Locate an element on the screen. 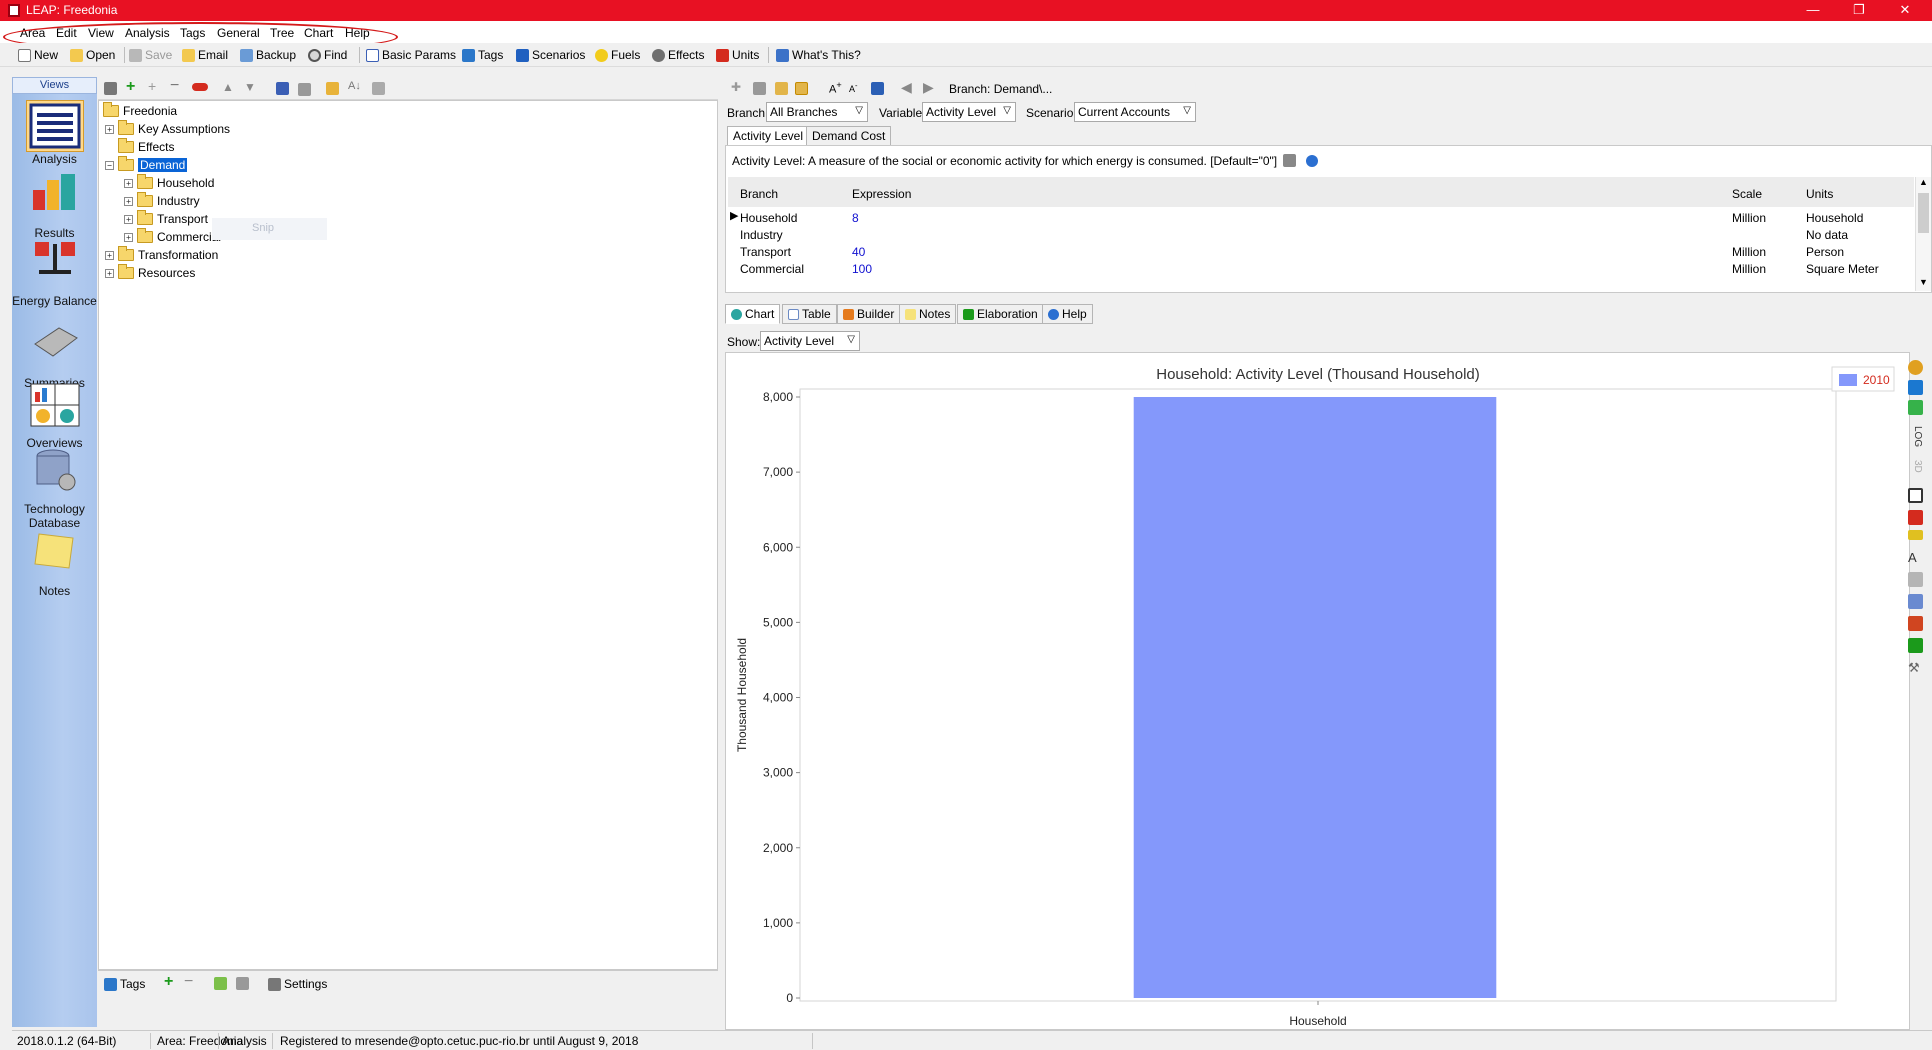 The width and height of the screenshot is (1932, 1050). tab-activity-level: Activity Level is located at coordinates (768, 136).